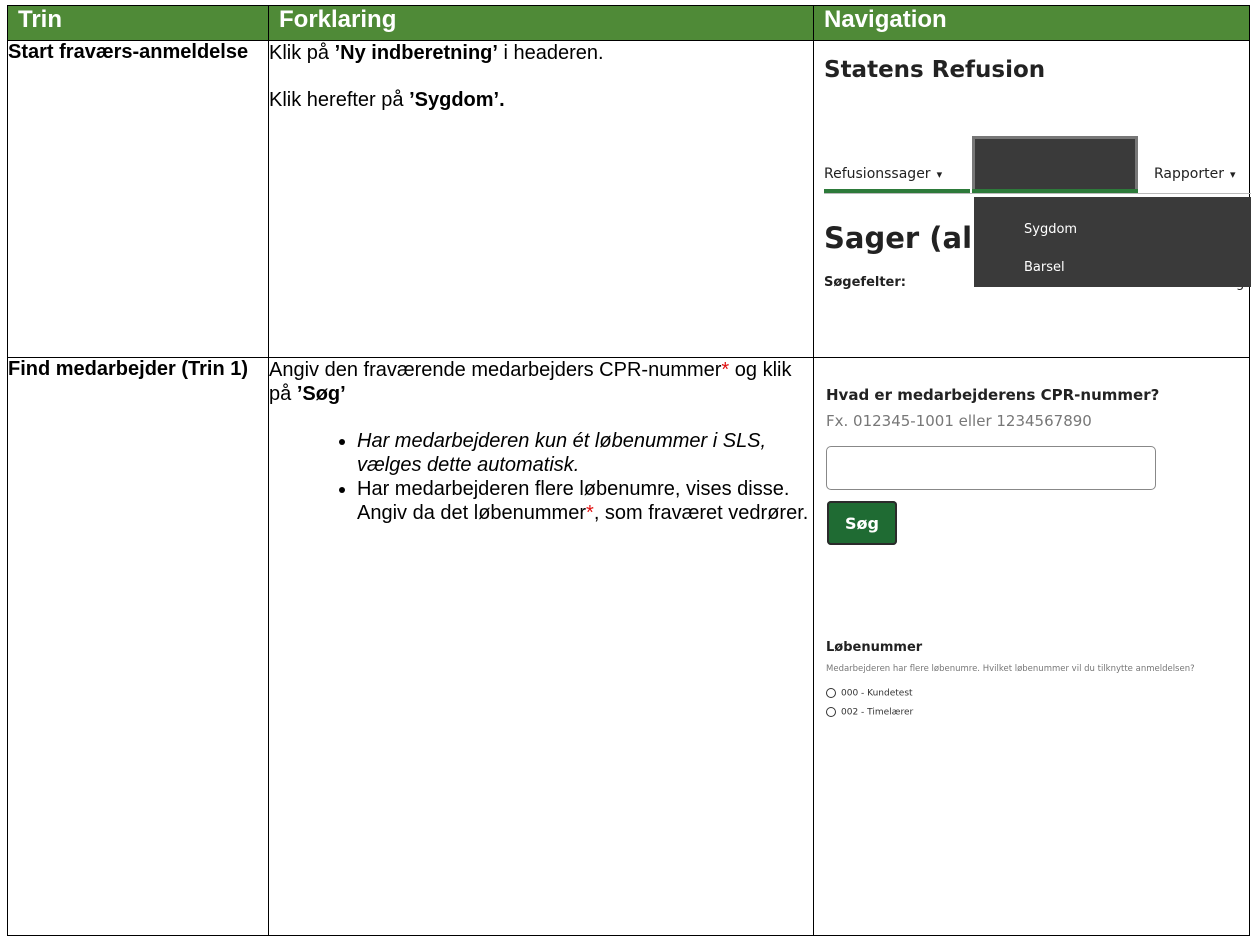 The width and height of the screenshot is (1251, 939). I want to click on step-title: Find medarbejder (Trin 1), so click(128, 369).